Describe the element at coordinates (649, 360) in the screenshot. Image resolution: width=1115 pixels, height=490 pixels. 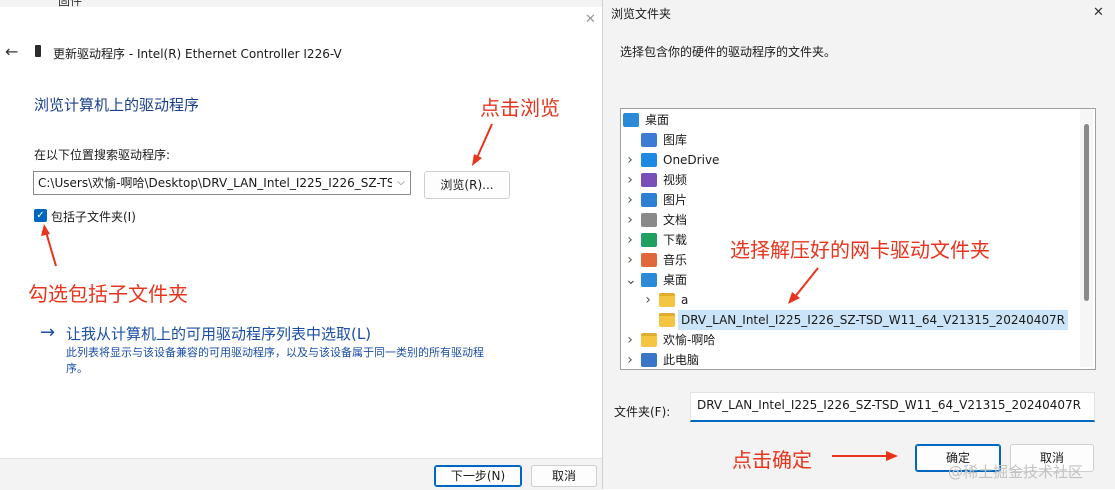
I see `computer-icon` at that location.